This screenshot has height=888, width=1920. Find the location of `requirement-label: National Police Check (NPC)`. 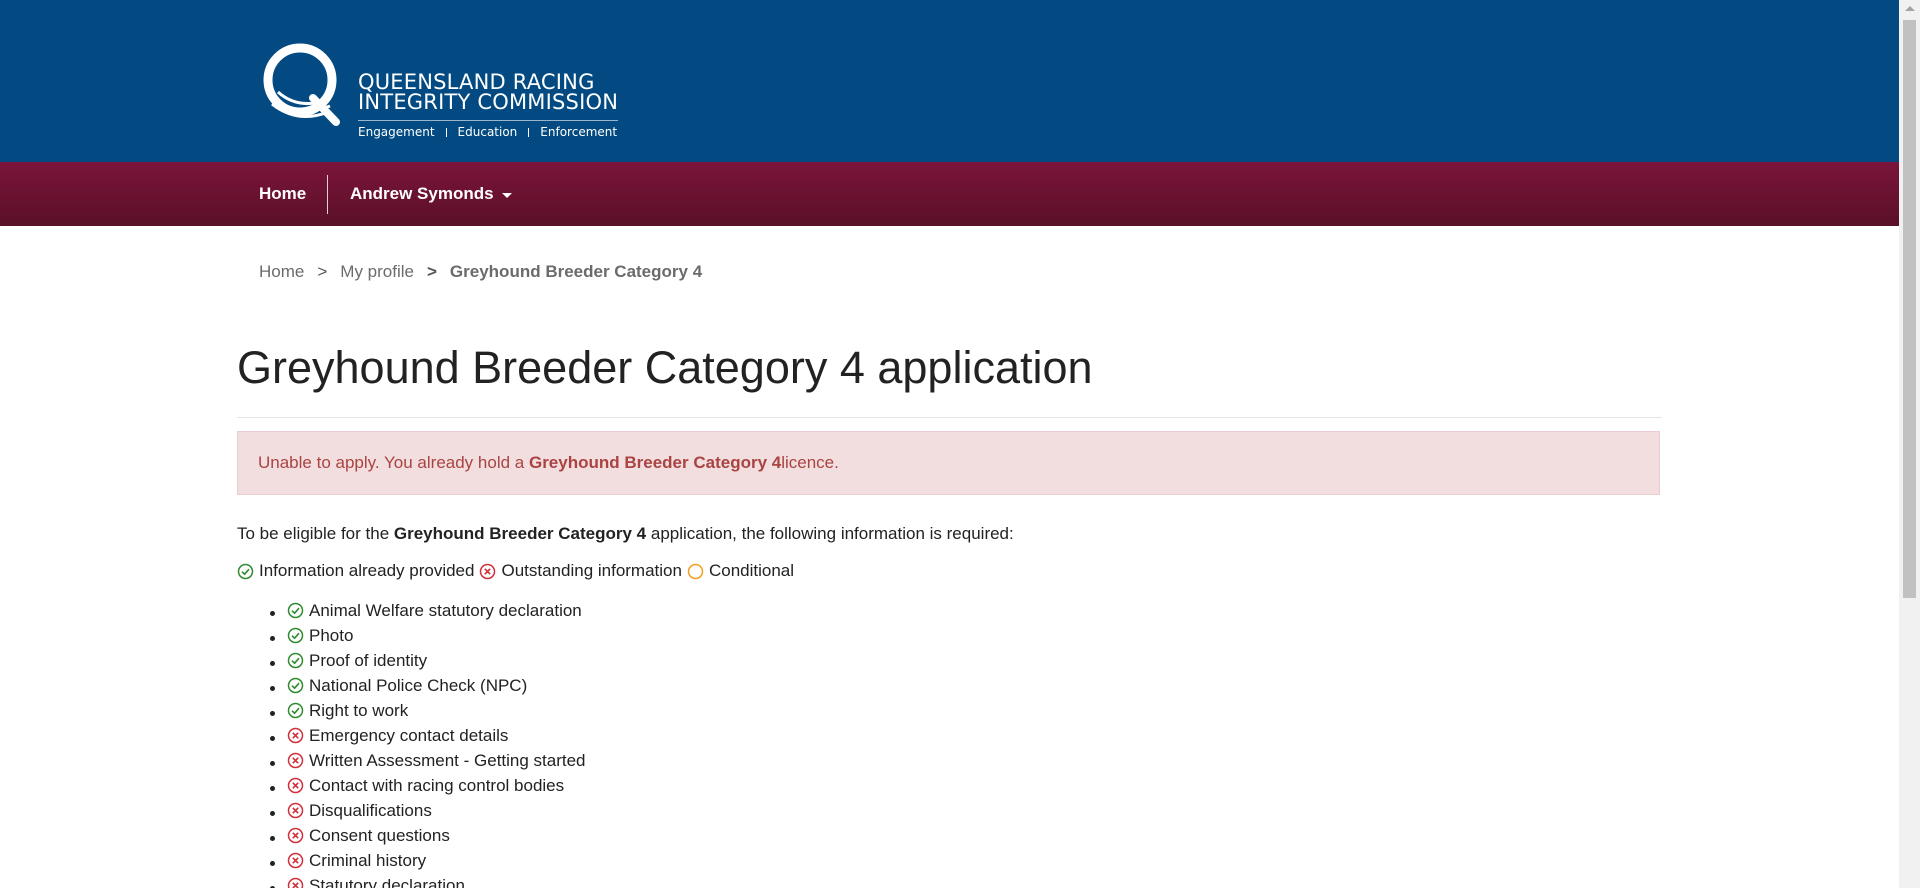

requirement-label: National Police Check (NPC) is located at coordinates (418, 685).